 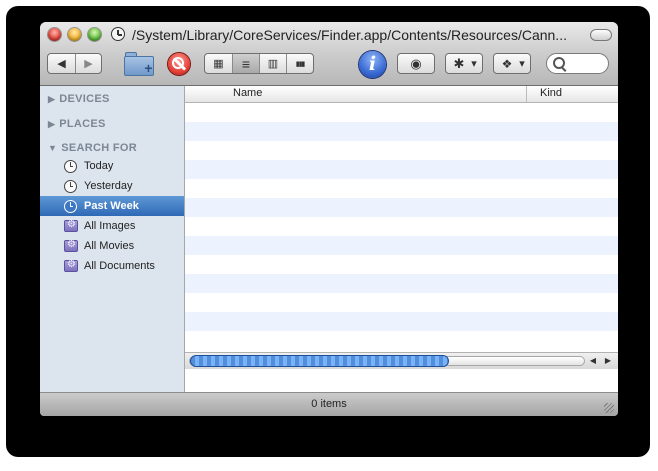 I want to click on column-header-name: Name, so click(x=247, y=93).